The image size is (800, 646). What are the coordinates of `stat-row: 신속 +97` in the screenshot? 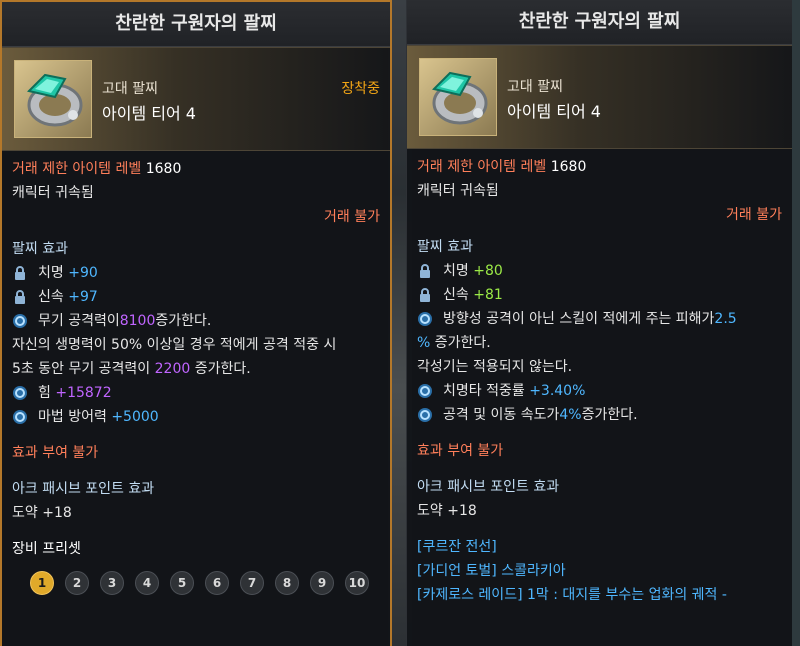 It's located at (196, 297).